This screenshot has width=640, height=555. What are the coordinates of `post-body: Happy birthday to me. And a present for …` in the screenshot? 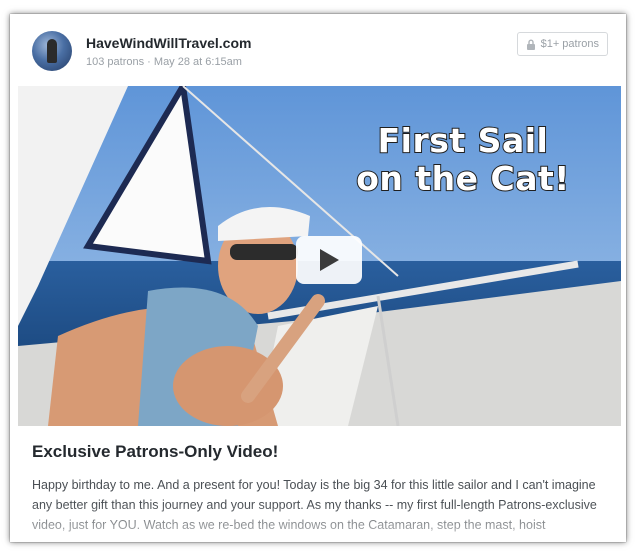 It's located at (314, 505).